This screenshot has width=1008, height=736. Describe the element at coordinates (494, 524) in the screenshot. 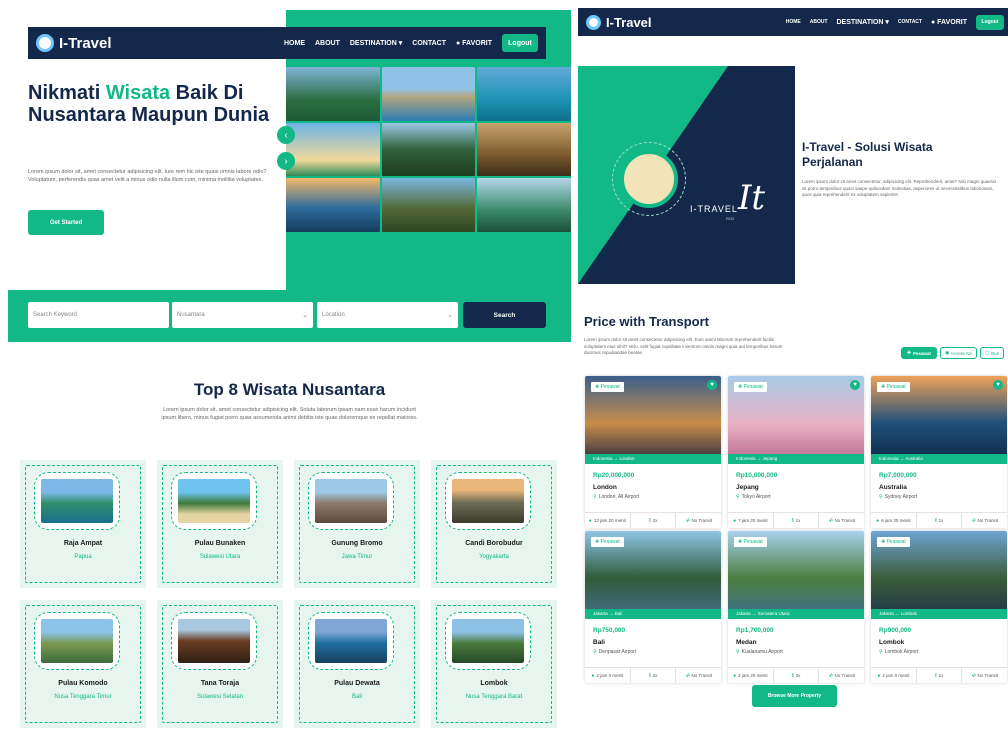

I see `destination-card: Candi Borobudur Yogyakarta` at that location.